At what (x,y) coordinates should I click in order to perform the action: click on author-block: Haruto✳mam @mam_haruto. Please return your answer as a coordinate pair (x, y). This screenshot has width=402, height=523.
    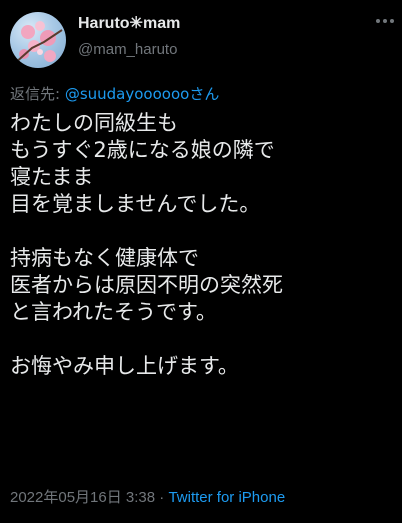
    Looking at the image, I should click on (129, 37).